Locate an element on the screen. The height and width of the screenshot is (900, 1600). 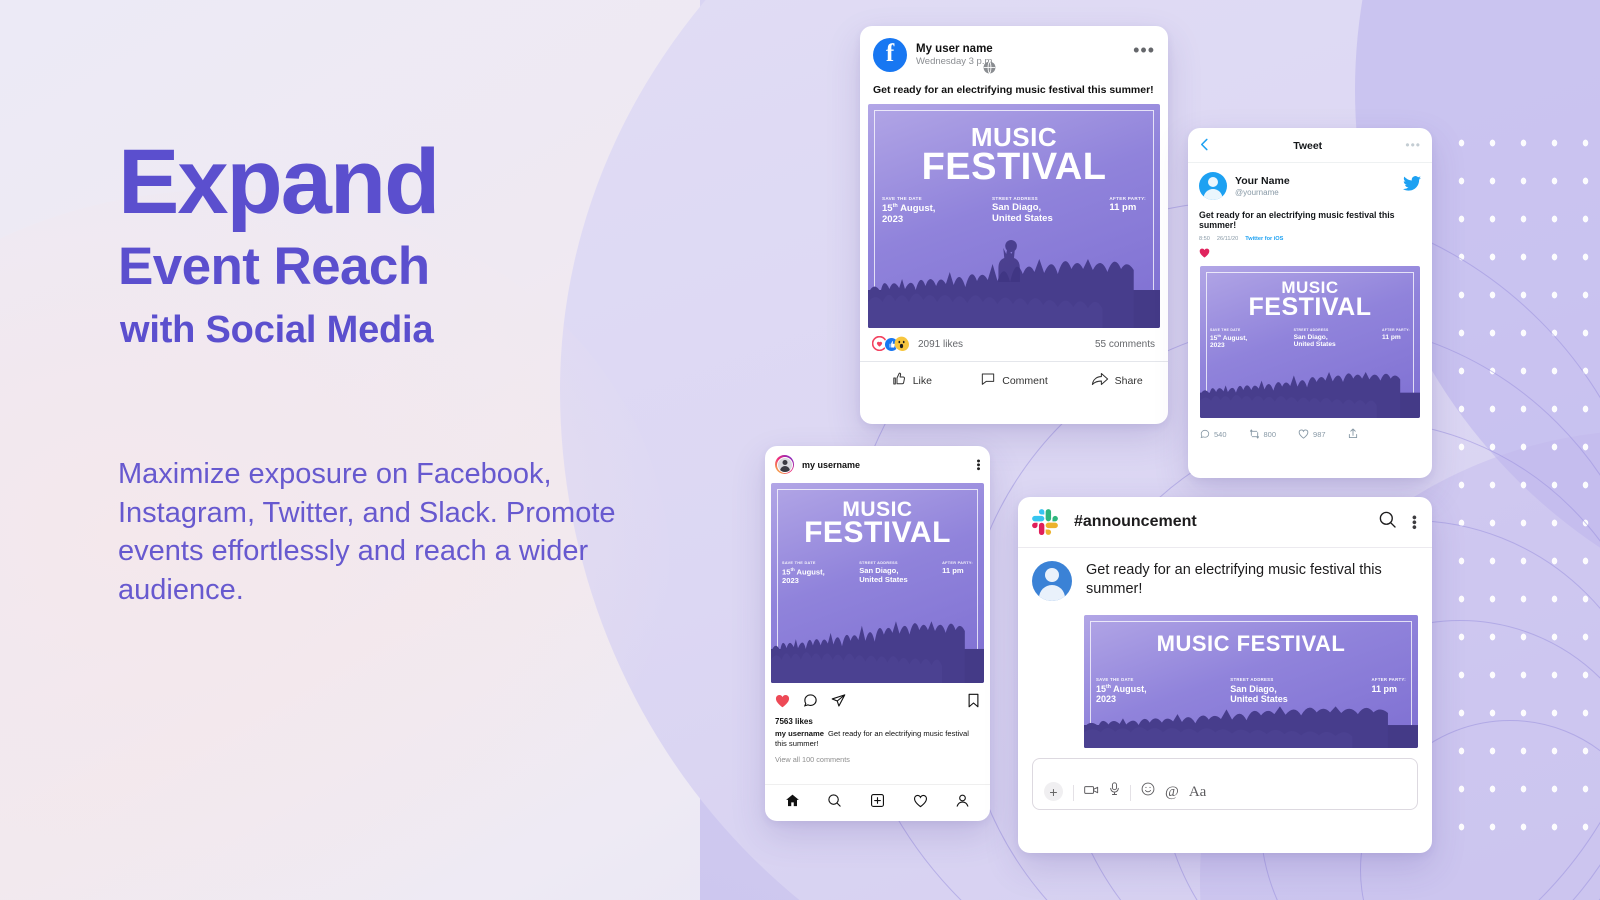
twitter-stats-row: 540 800 987 is located at coordinates (1310, 433).